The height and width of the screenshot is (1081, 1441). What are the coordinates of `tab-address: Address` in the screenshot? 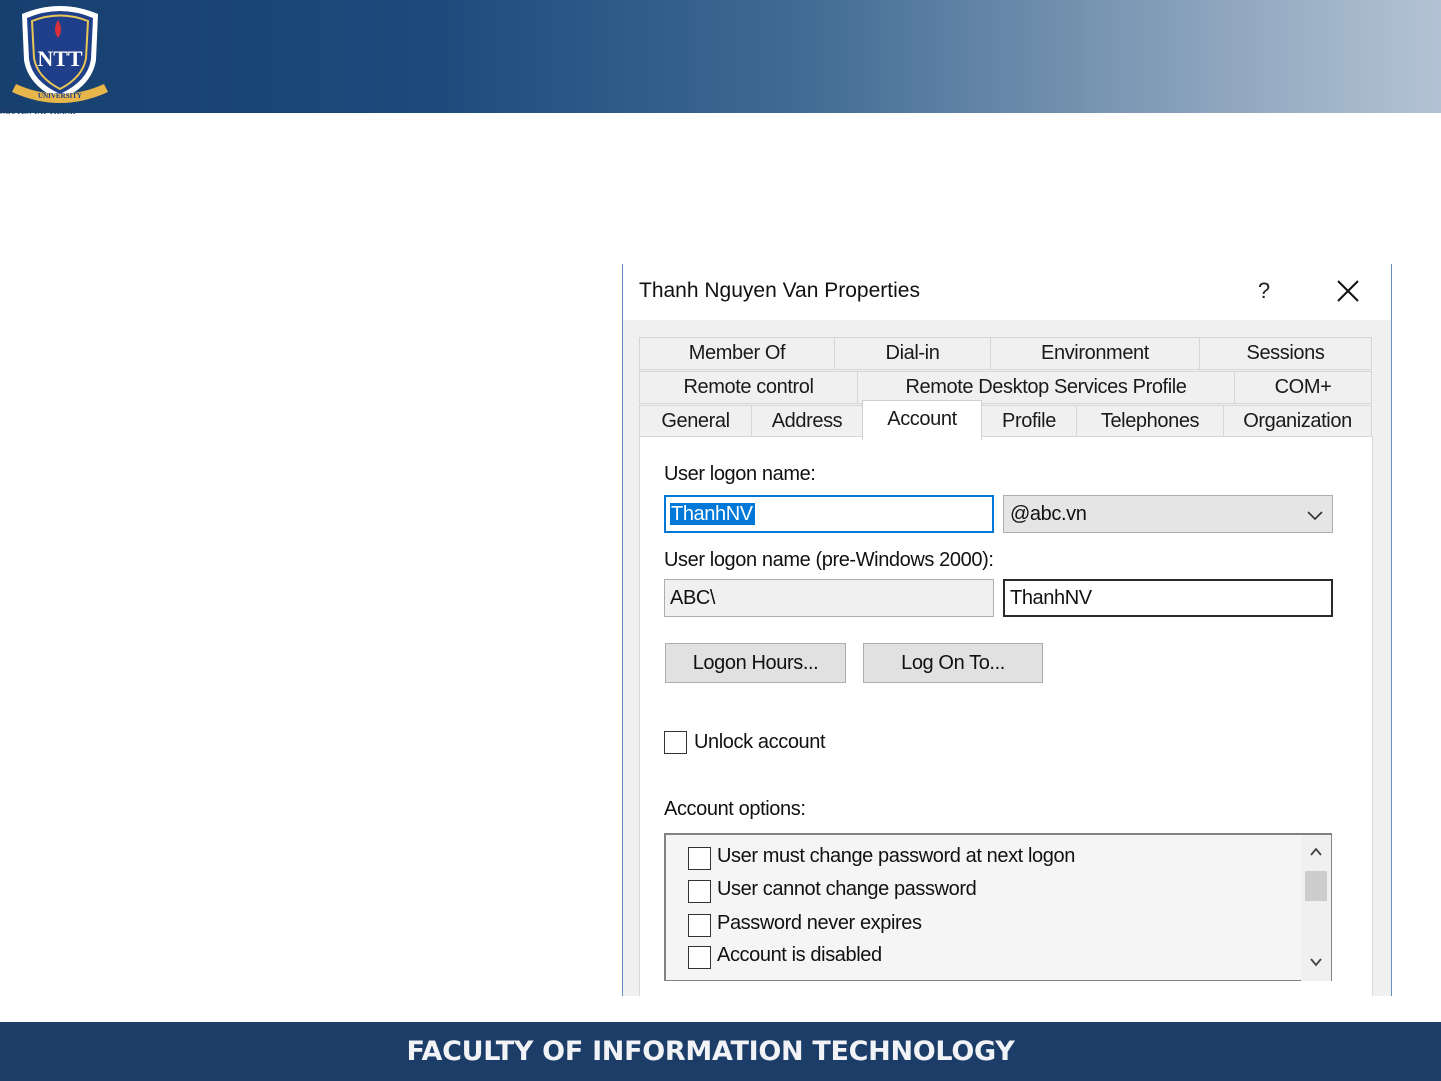 It's located at (807, 421).